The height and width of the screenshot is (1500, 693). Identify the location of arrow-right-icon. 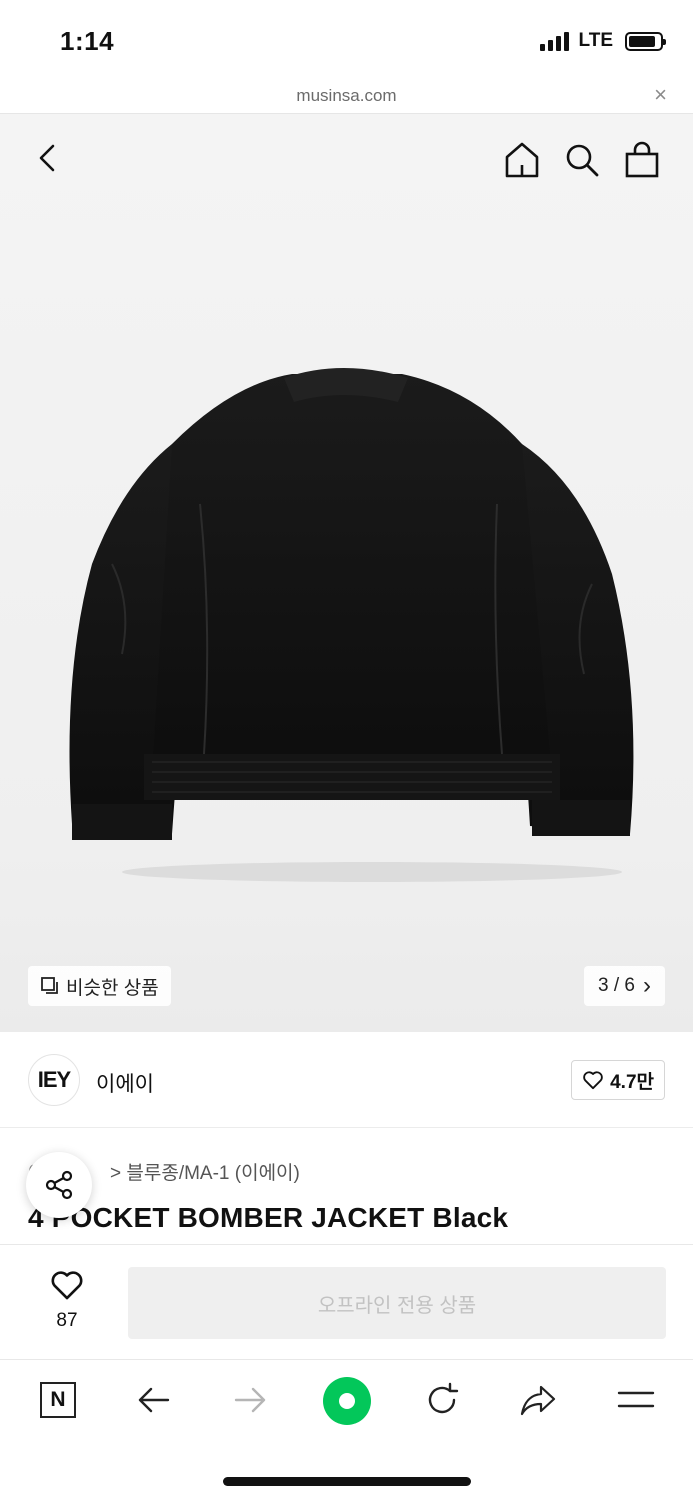
(250, 1400).